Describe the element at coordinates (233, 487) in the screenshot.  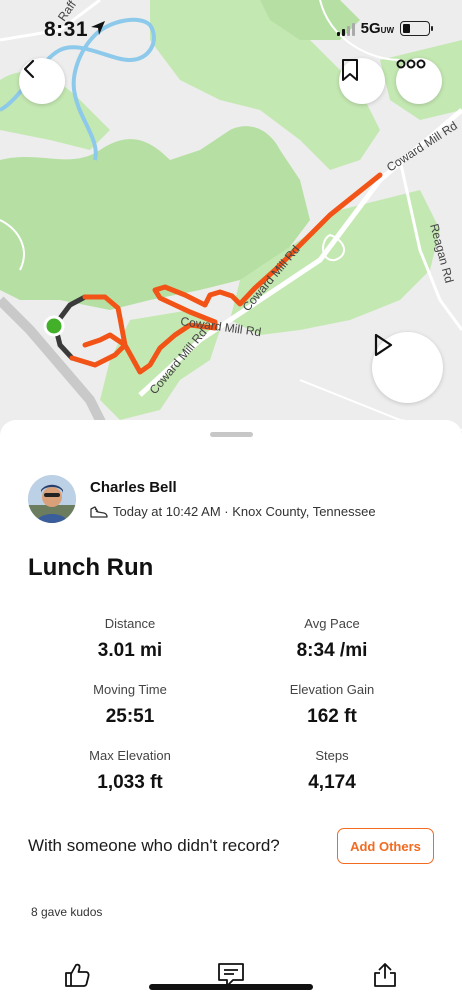
I see `athlete-name: Charles Bell` at that location.